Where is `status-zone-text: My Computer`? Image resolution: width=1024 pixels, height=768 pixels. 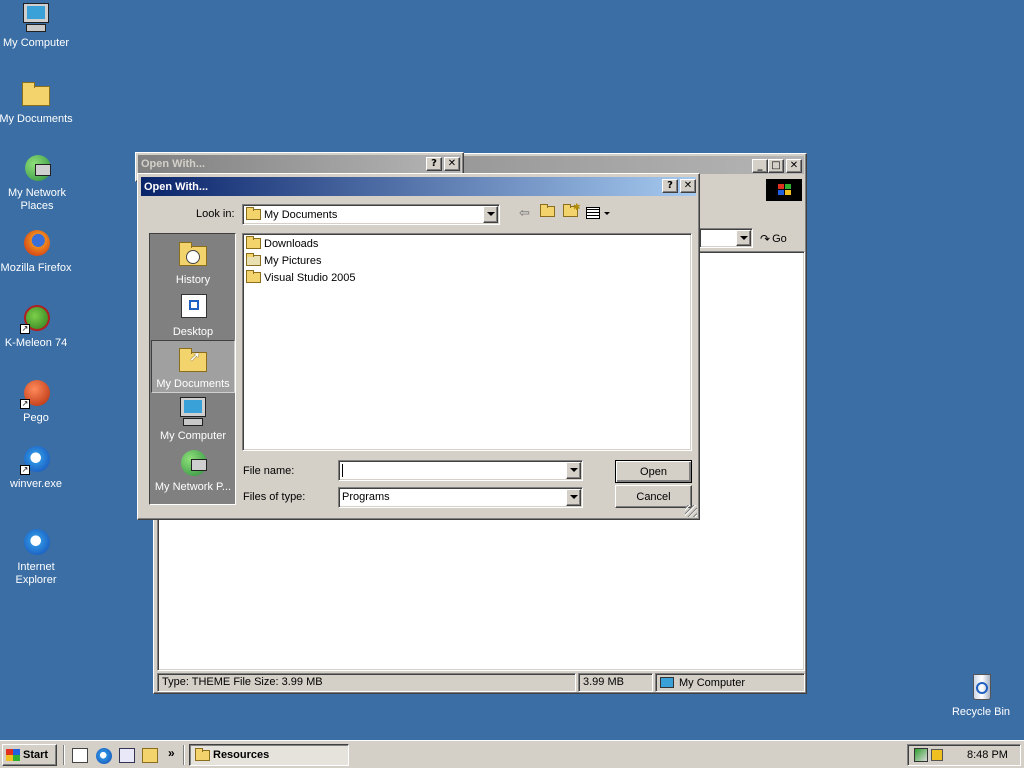 status-zone-text: My Computer is located at coordinates (712, 682).